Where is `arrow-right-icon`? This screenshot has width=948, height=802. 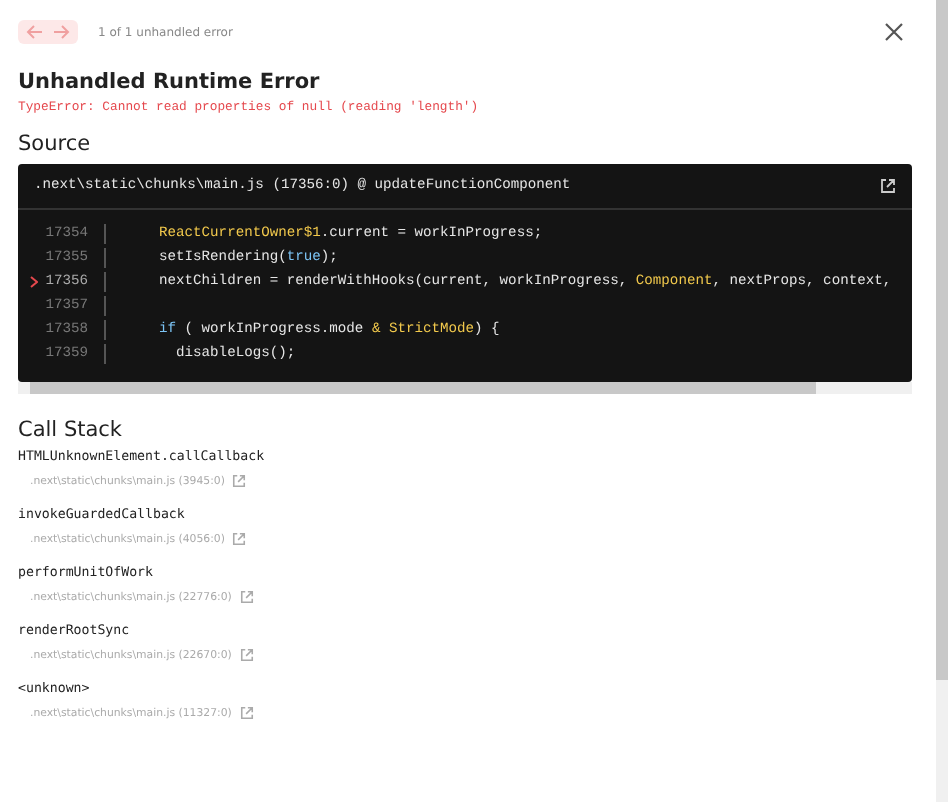
arrow-right-icon is located at coordinates (61, 32).